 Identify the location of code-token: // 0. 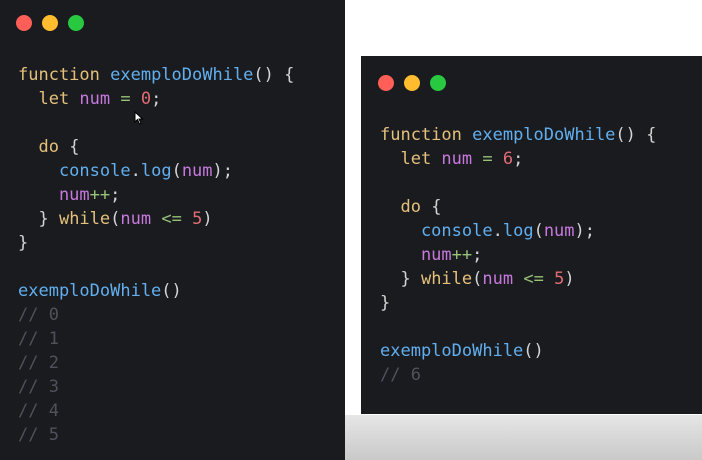
(38, 315).